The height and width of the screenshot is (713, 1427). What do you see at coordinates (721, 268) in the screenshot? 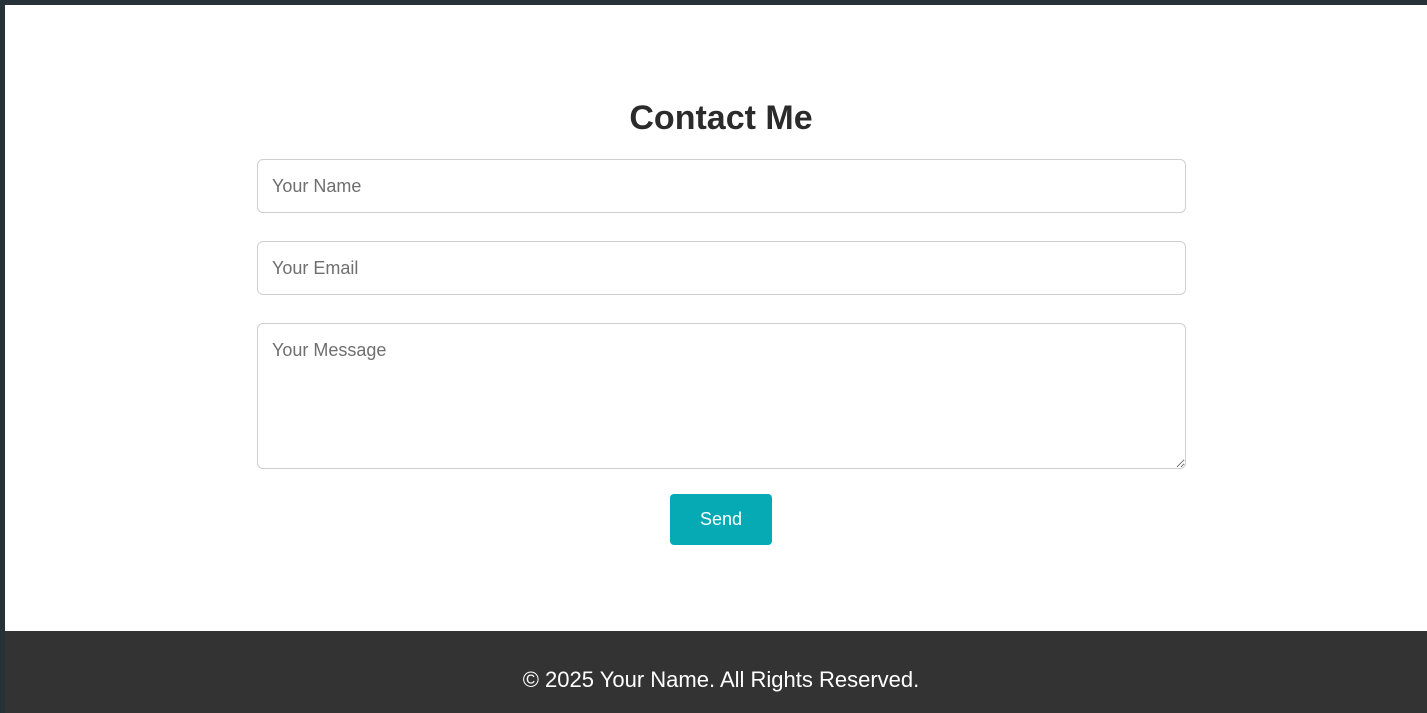
I see `email-input` at bounding box center [721, 268].